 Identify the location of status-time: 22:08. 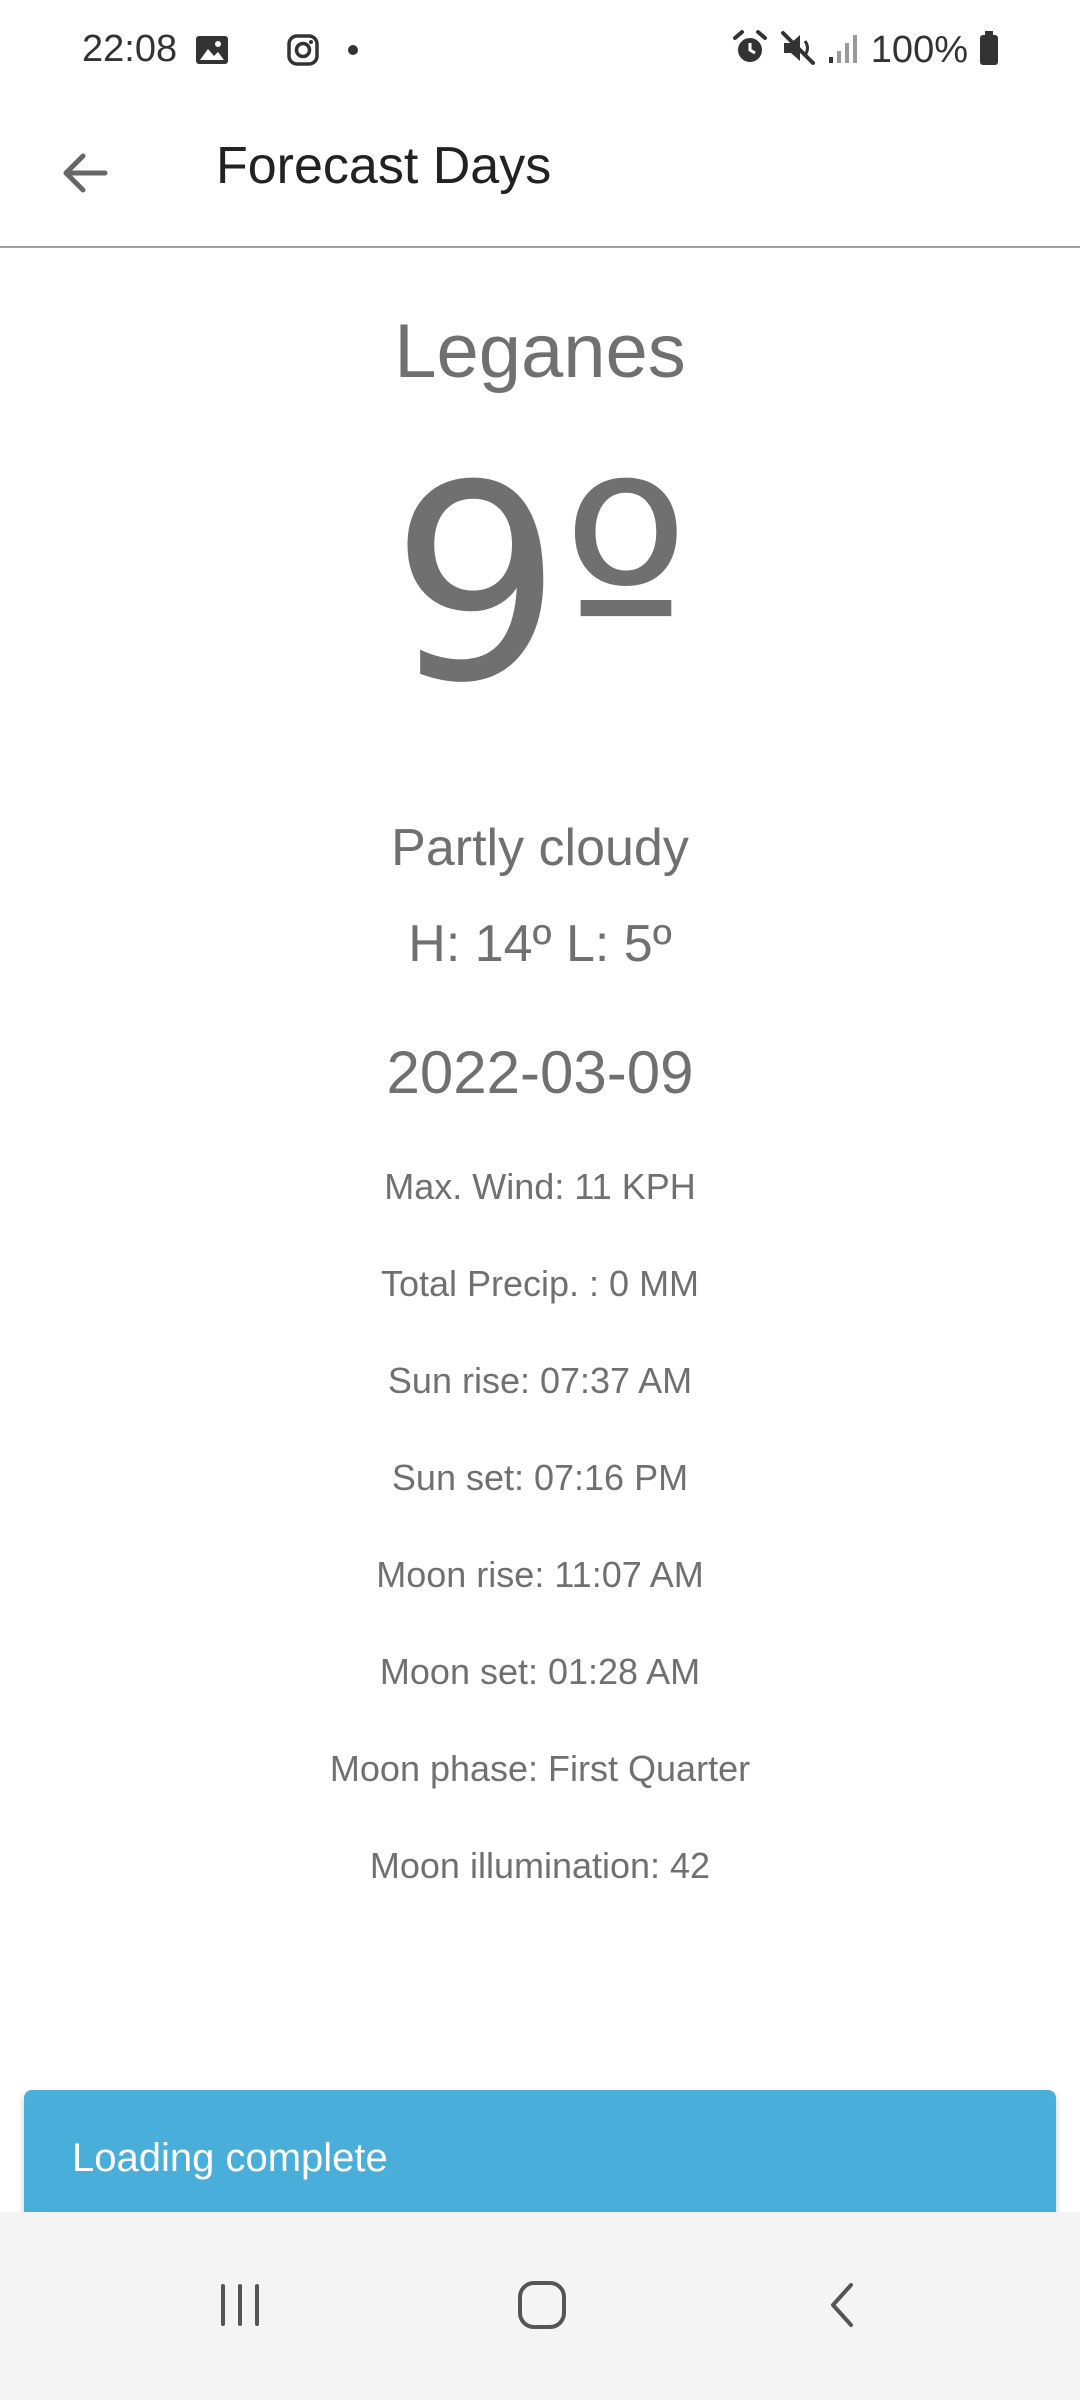
(130, 49).